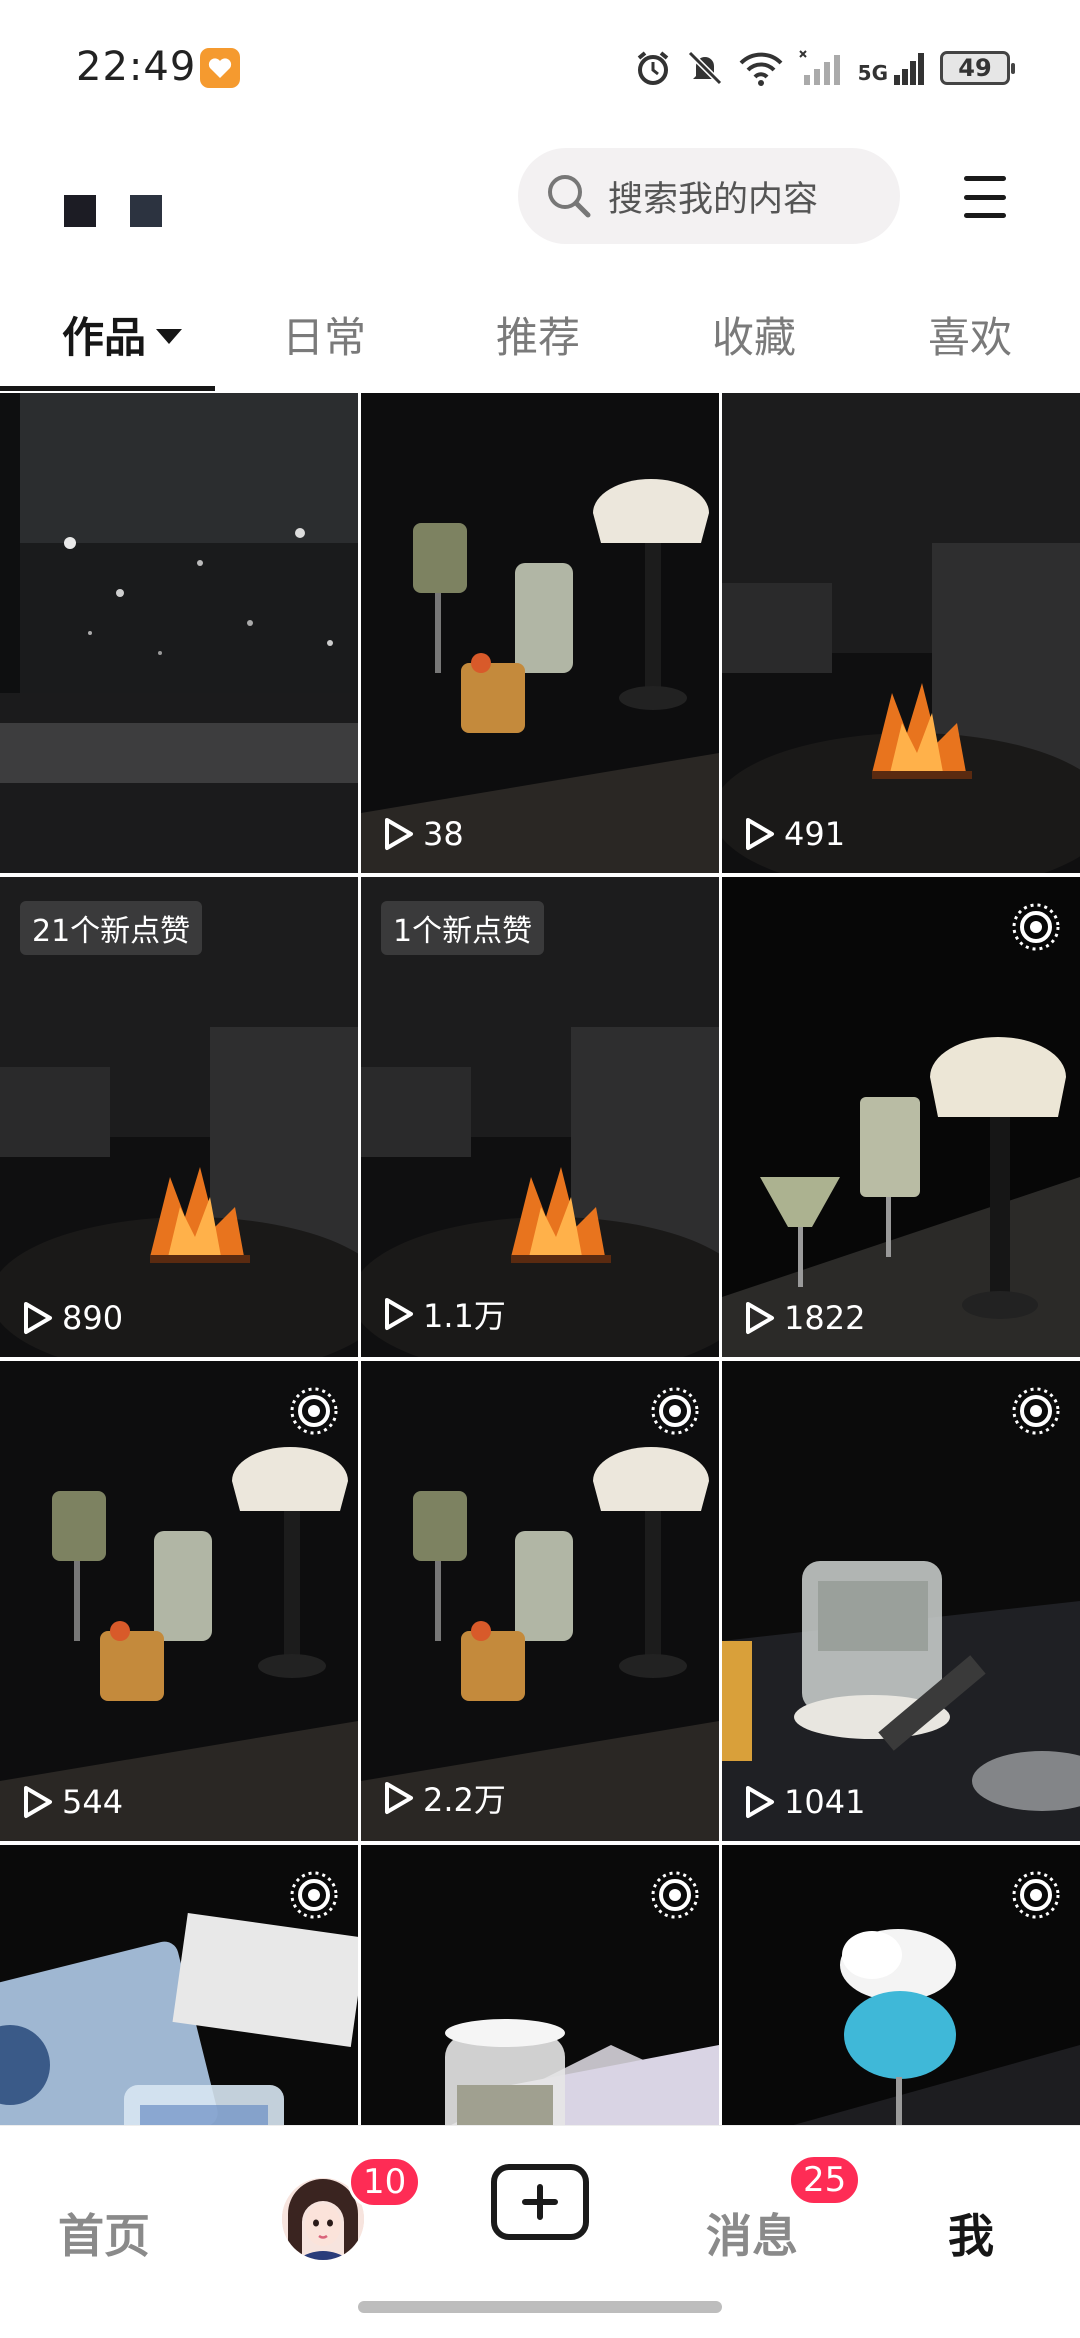  Describe the element at coordinates (761, 69) in the screenshot. I see `wifi-icon` at that location.